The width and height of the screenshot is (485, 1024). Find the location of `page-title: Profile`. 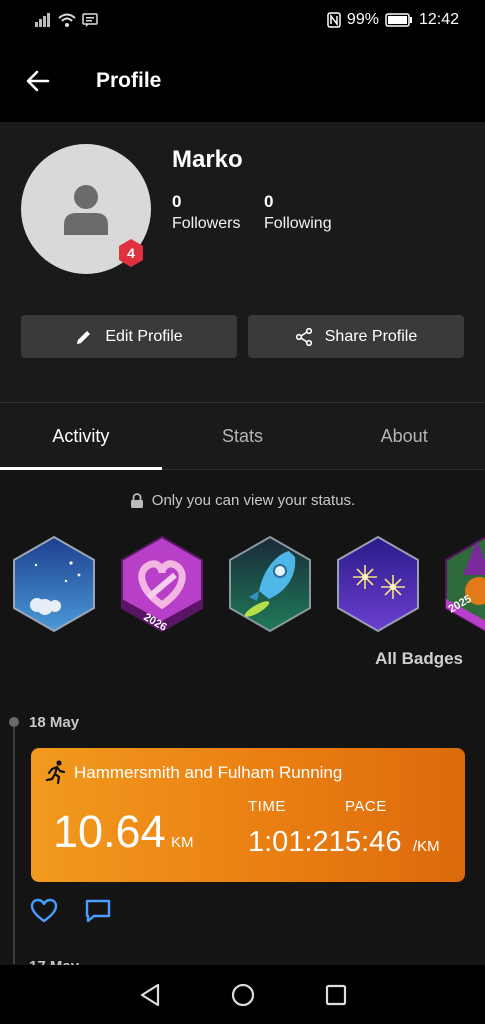

page-title: Profile is located at coordinates (129, 80).